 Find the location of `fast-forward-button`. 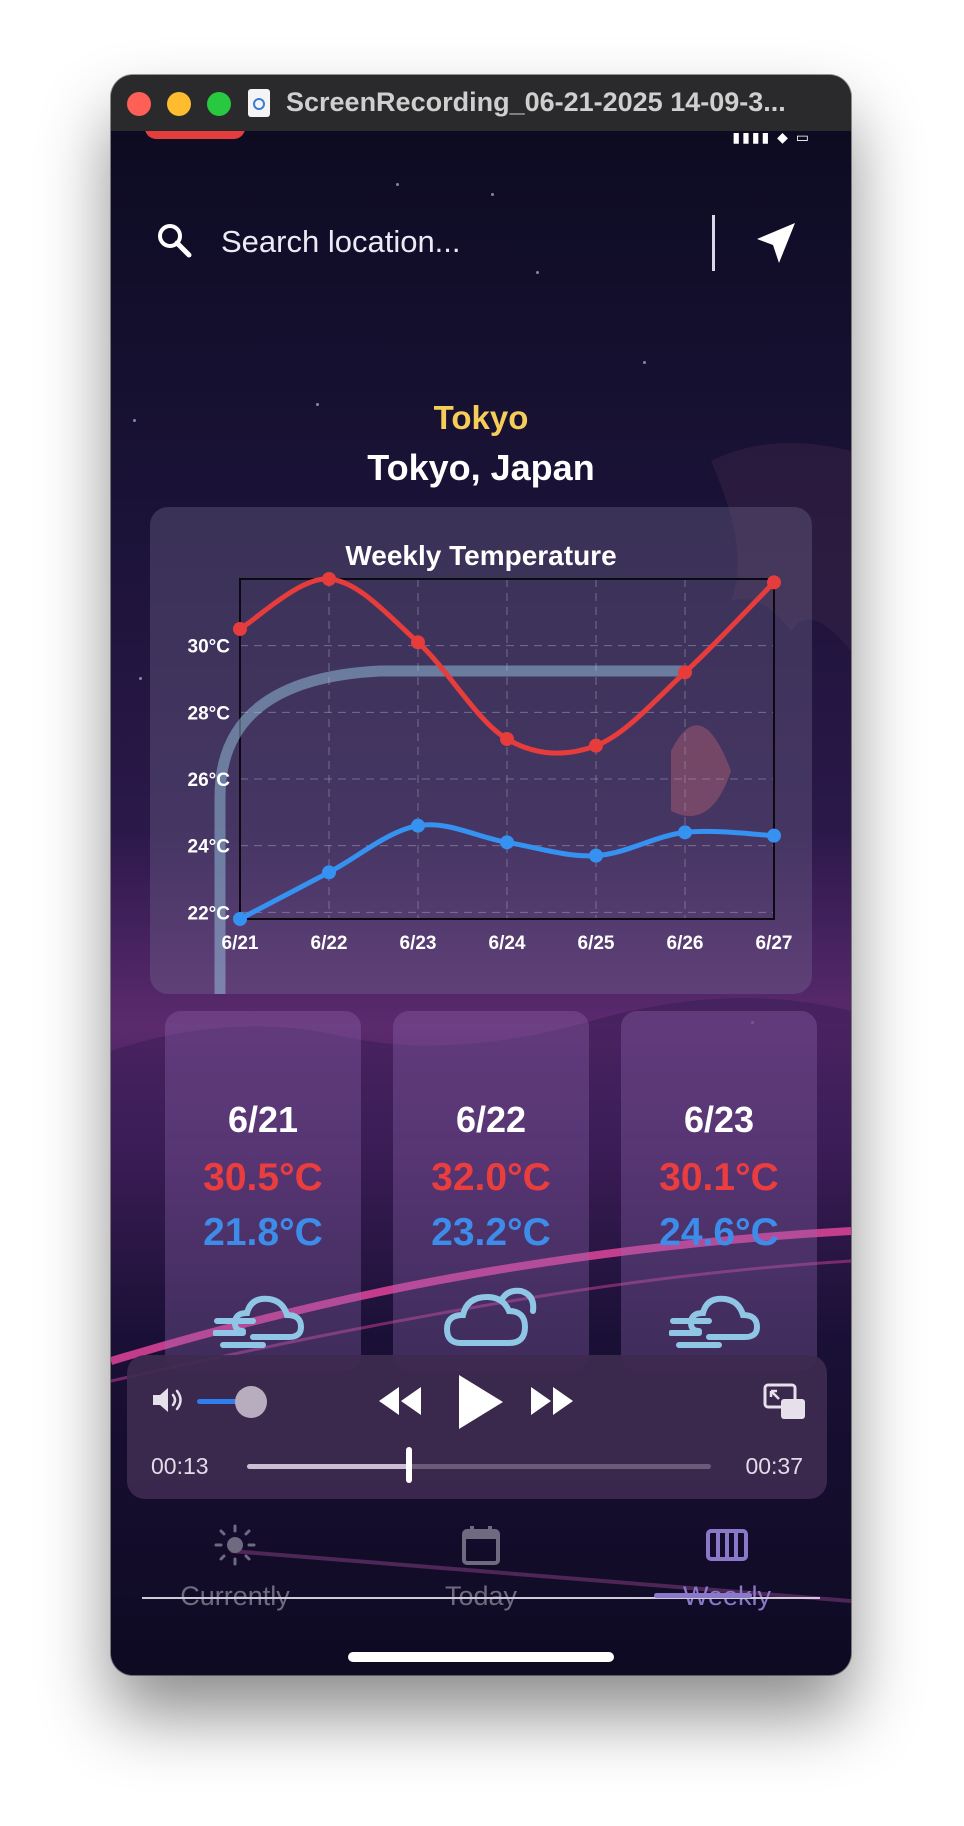

fast-forward-button is located at coordinates (552, 1401).